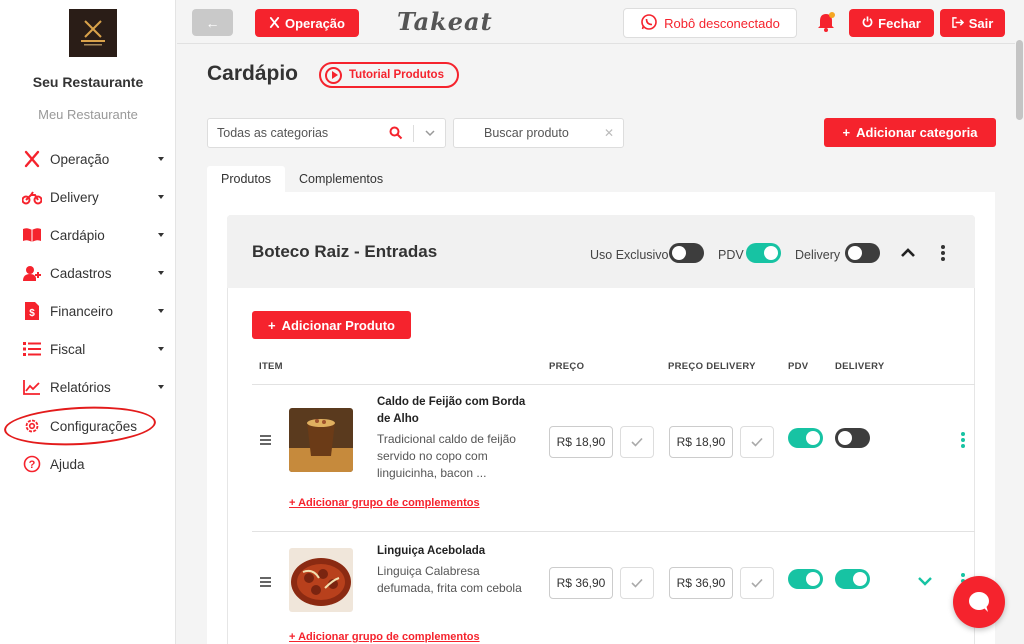 The height and width of the screenshot is (644, 1024). I want to click on chat-button, so click(979, 602).